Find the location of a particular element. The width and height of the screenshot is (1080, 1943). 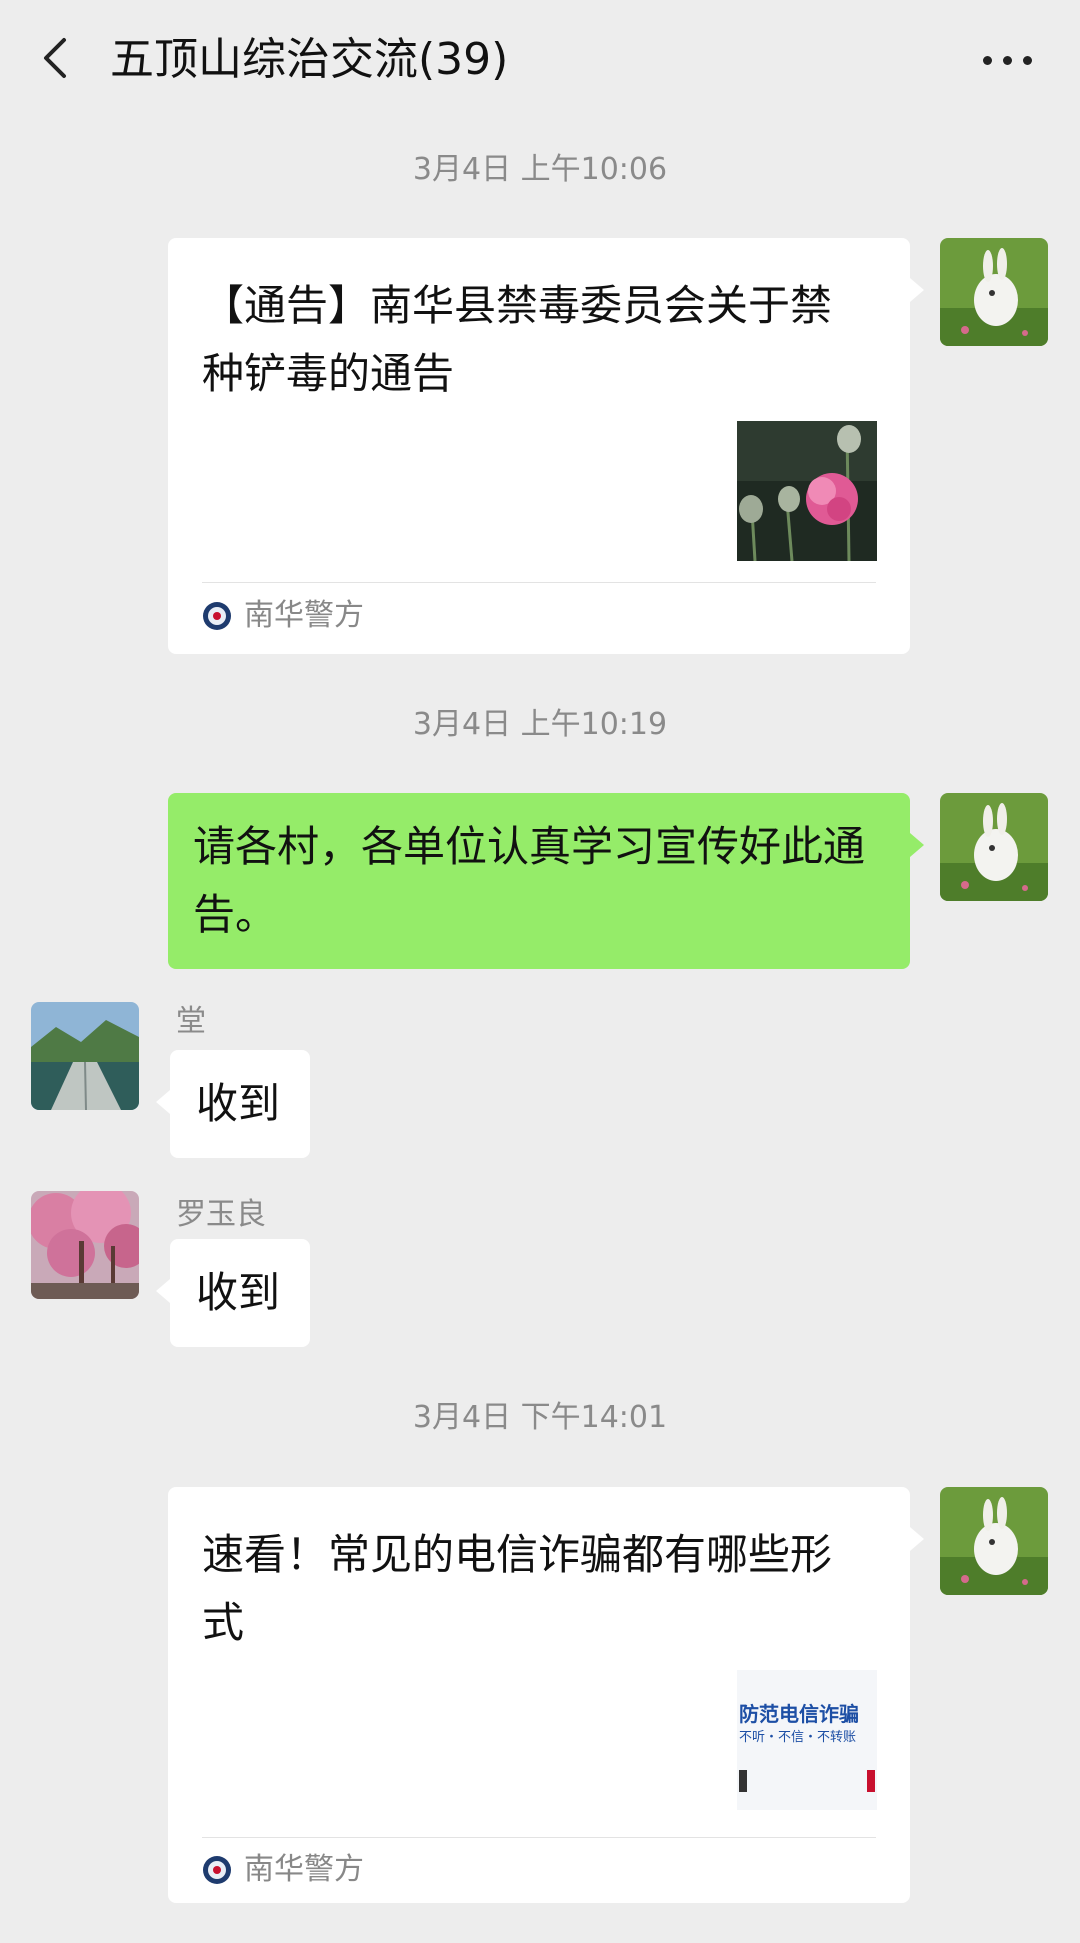

article-thumbnail: 防范电信诈骗 不听・不信・不转账 is located at coordinates (807, 1740).